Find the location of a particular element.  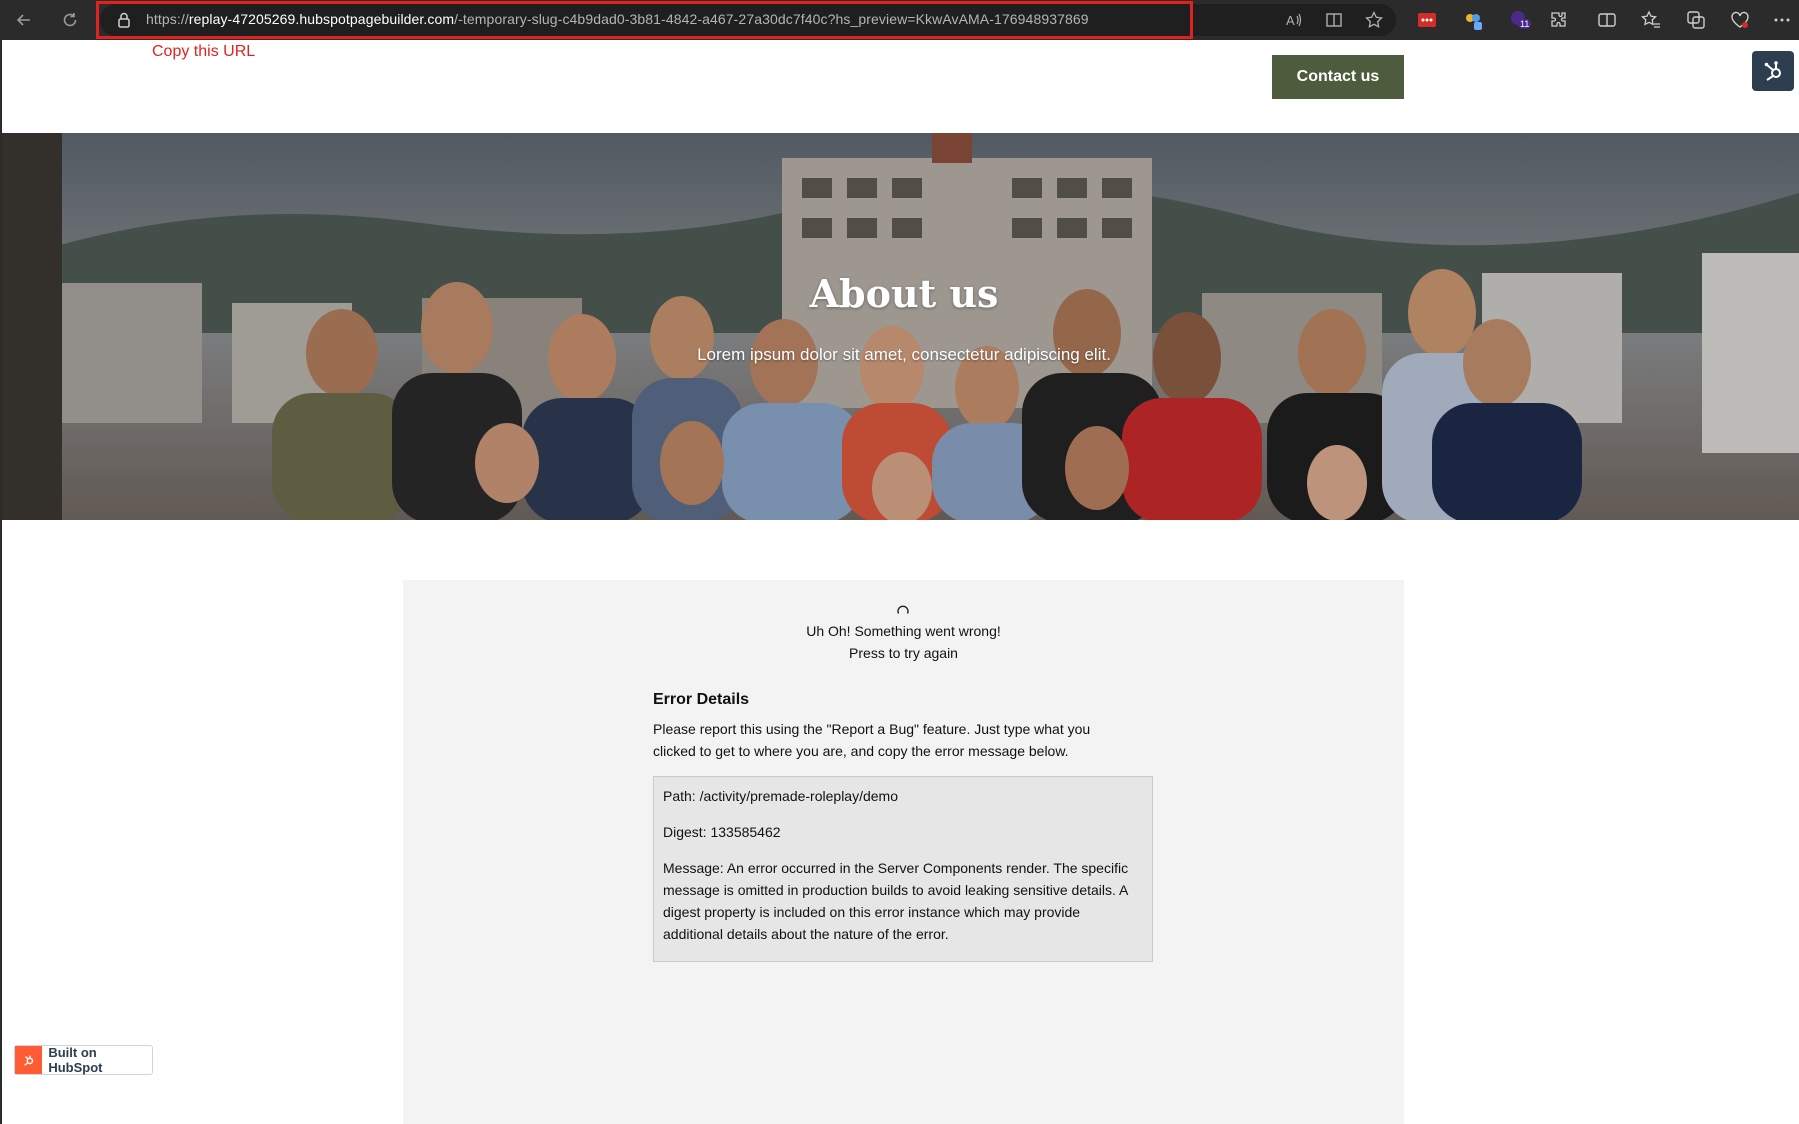

extension-with-badge: 11 is located at coordinates (1520, 20).